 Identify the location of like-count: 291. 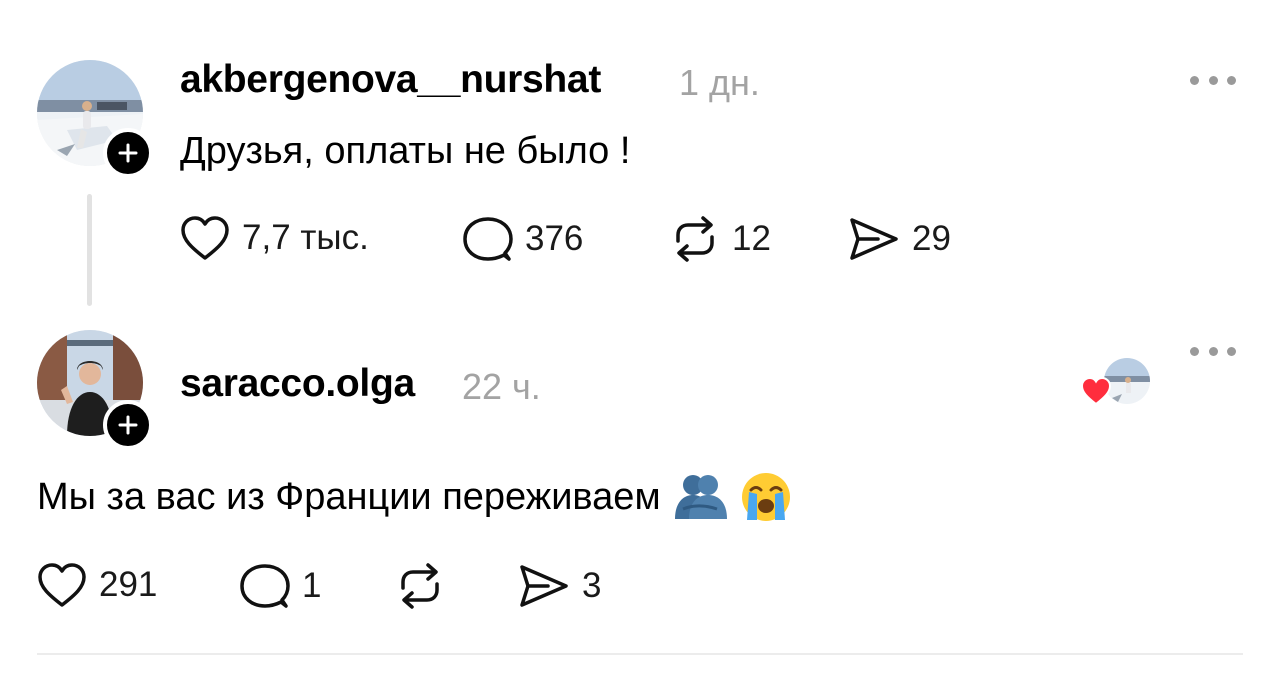
(128, 584).